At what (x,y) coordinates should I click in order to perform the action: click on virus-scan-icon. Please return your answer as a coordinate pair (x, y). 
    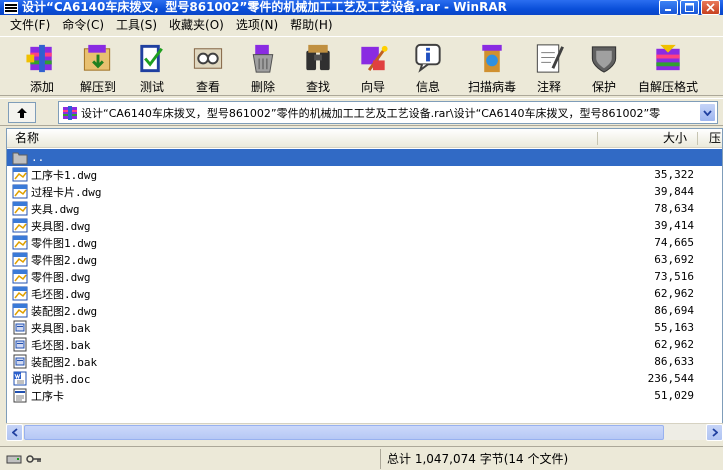
    Looking at the image, I should click on (492, 58).